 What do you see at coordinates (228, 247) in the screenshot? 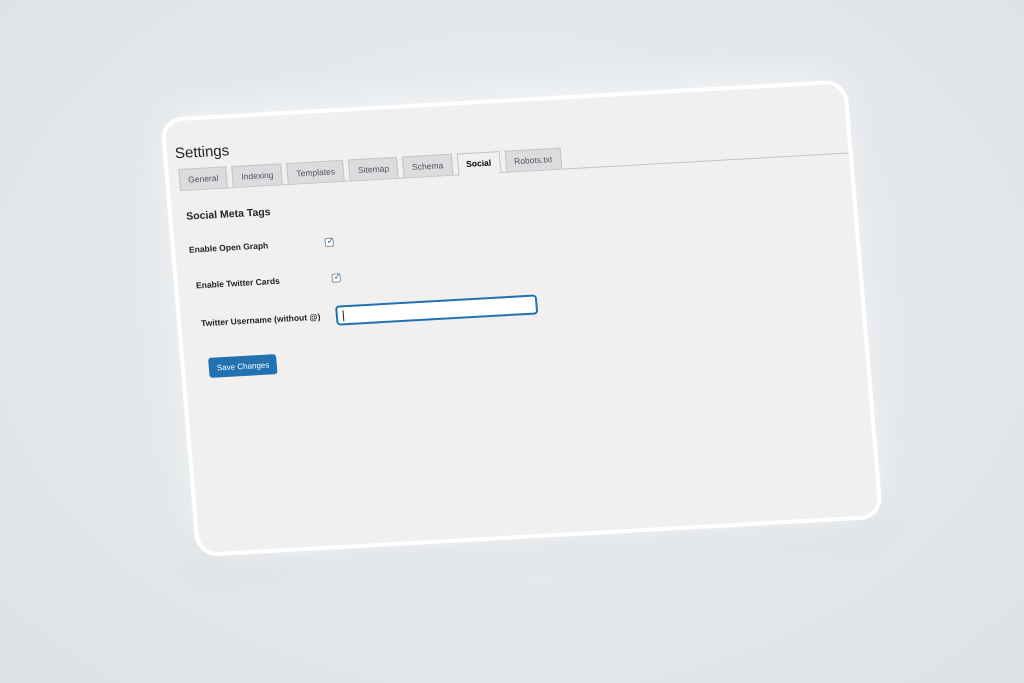
I see `open-graph-label: Enable Open Graph` at bounding box center [228, 247].